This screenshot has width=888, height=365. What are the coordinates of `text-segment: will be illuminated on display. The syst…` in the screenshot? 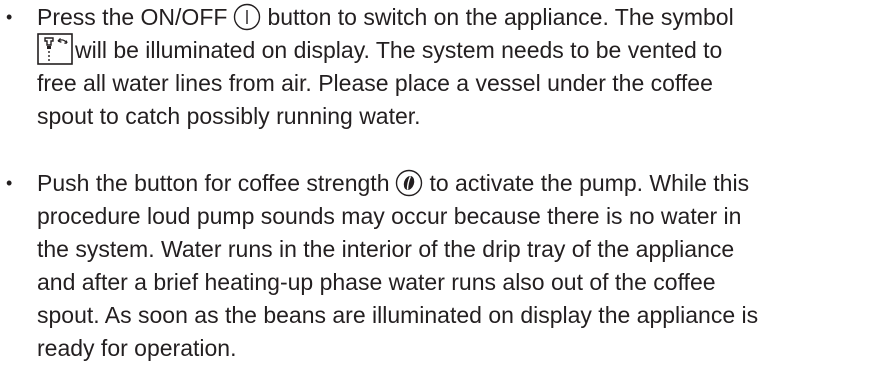 It's located at (399, 50).